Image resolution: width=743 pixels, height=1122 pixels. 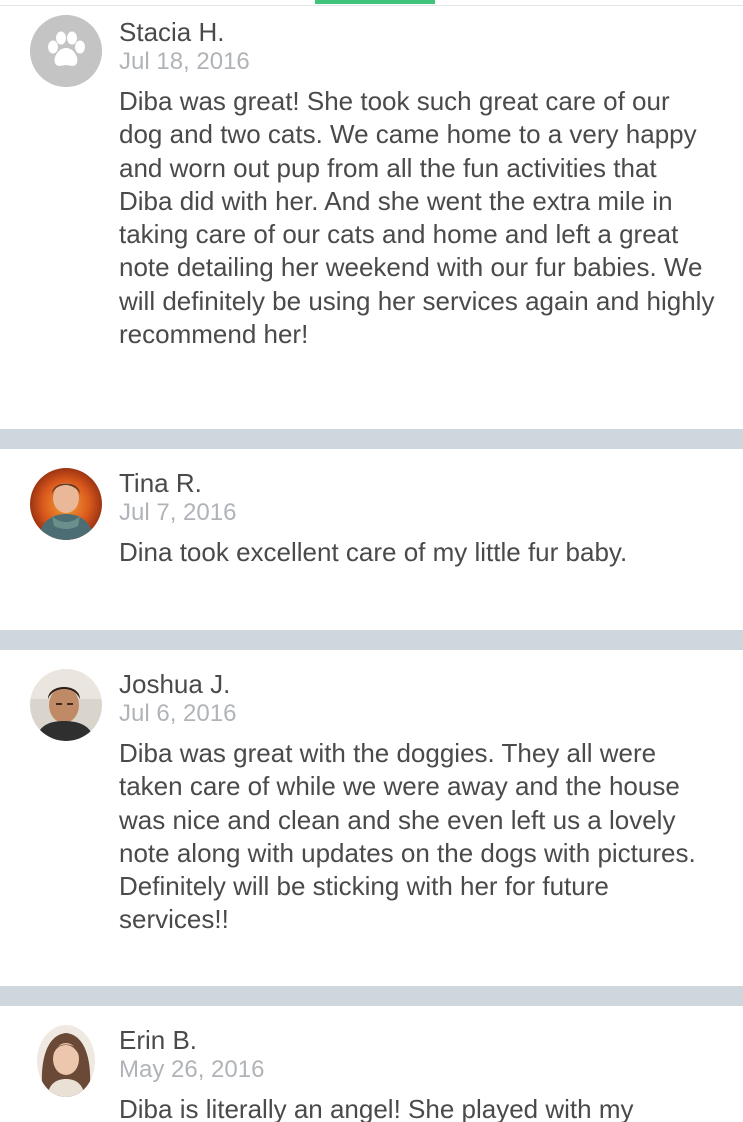 I want to click on review-date: Jul 7, 2016, so click(x=178, y=512).